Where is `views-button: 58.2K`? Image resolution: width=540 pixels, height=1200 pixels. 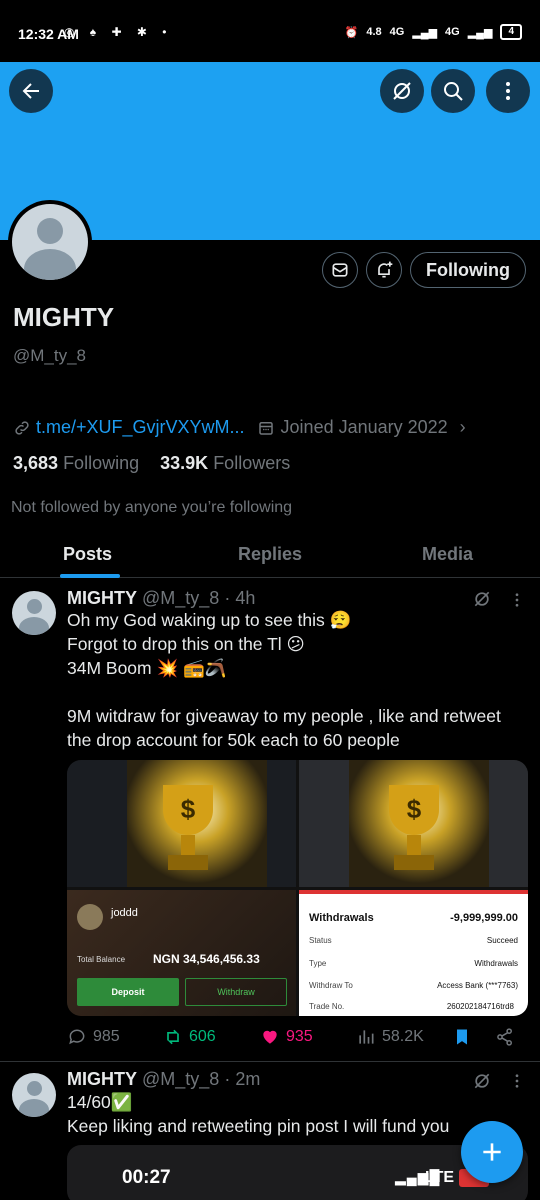
views-button: 58.2K is located at coordinates (390, 1037).